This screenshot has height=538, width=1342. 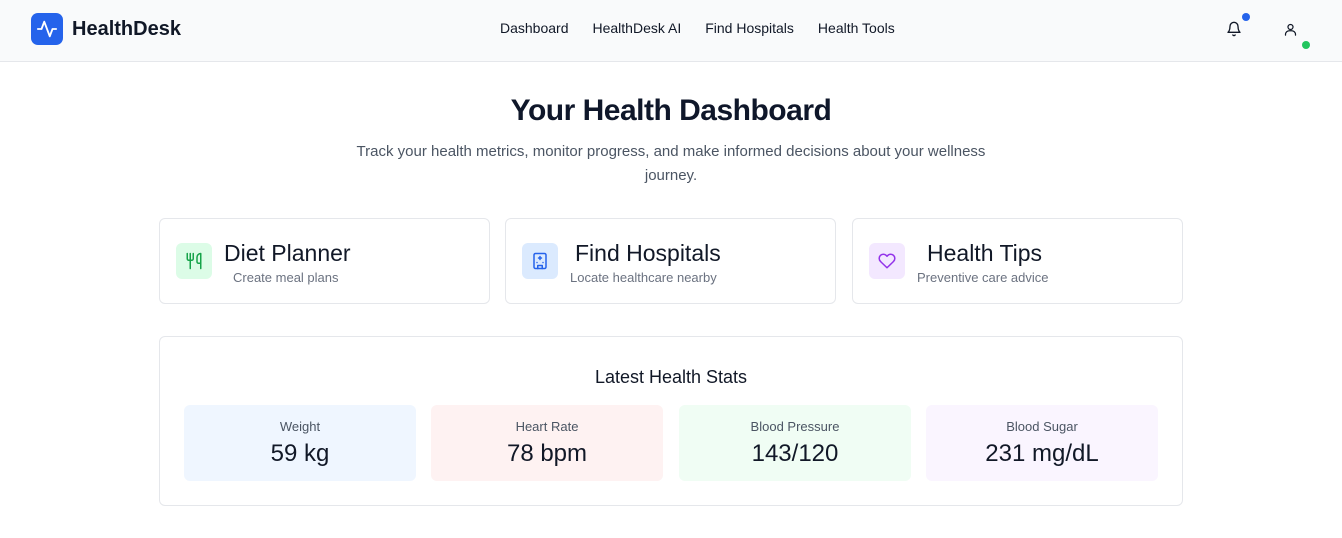 I want to click on brand: HealthDesk, so click(x=106, y=29).